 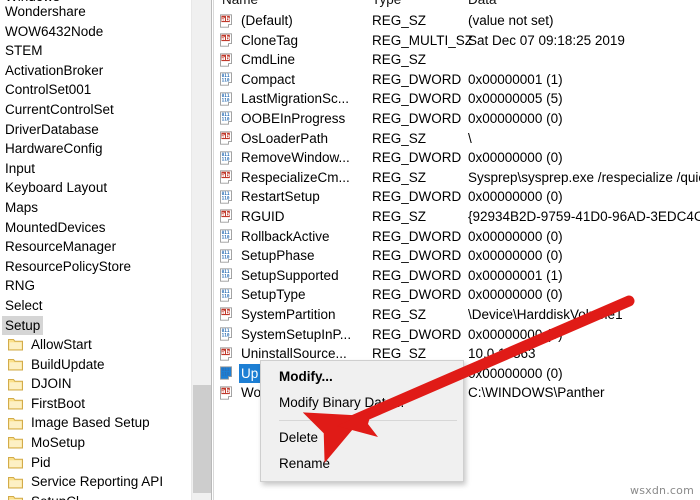 I want to click on tree-item-label: WOW6432Node, so click(x=54, y=31).